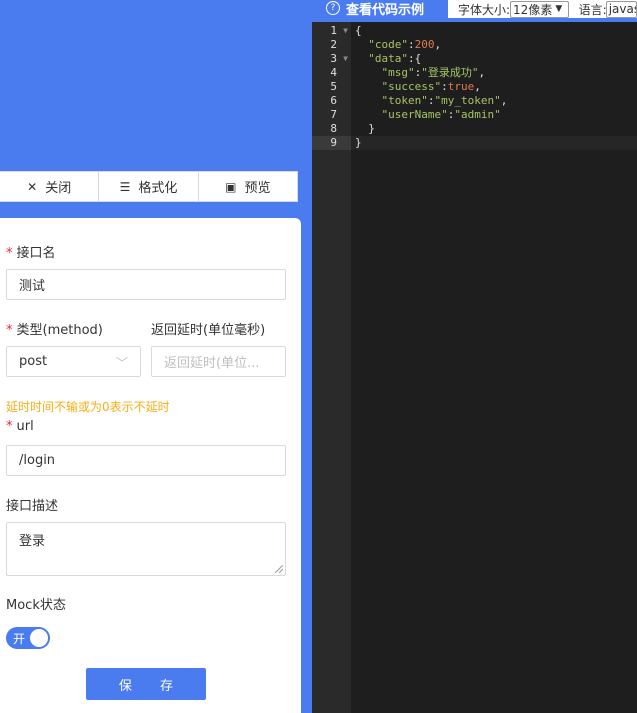 Image resolution: width=637 pixels, height=713 pixels. What do you see at coordinates (146, 460) in the screenshot?
I see `url-input: /login` at bounding box center [146, 460].